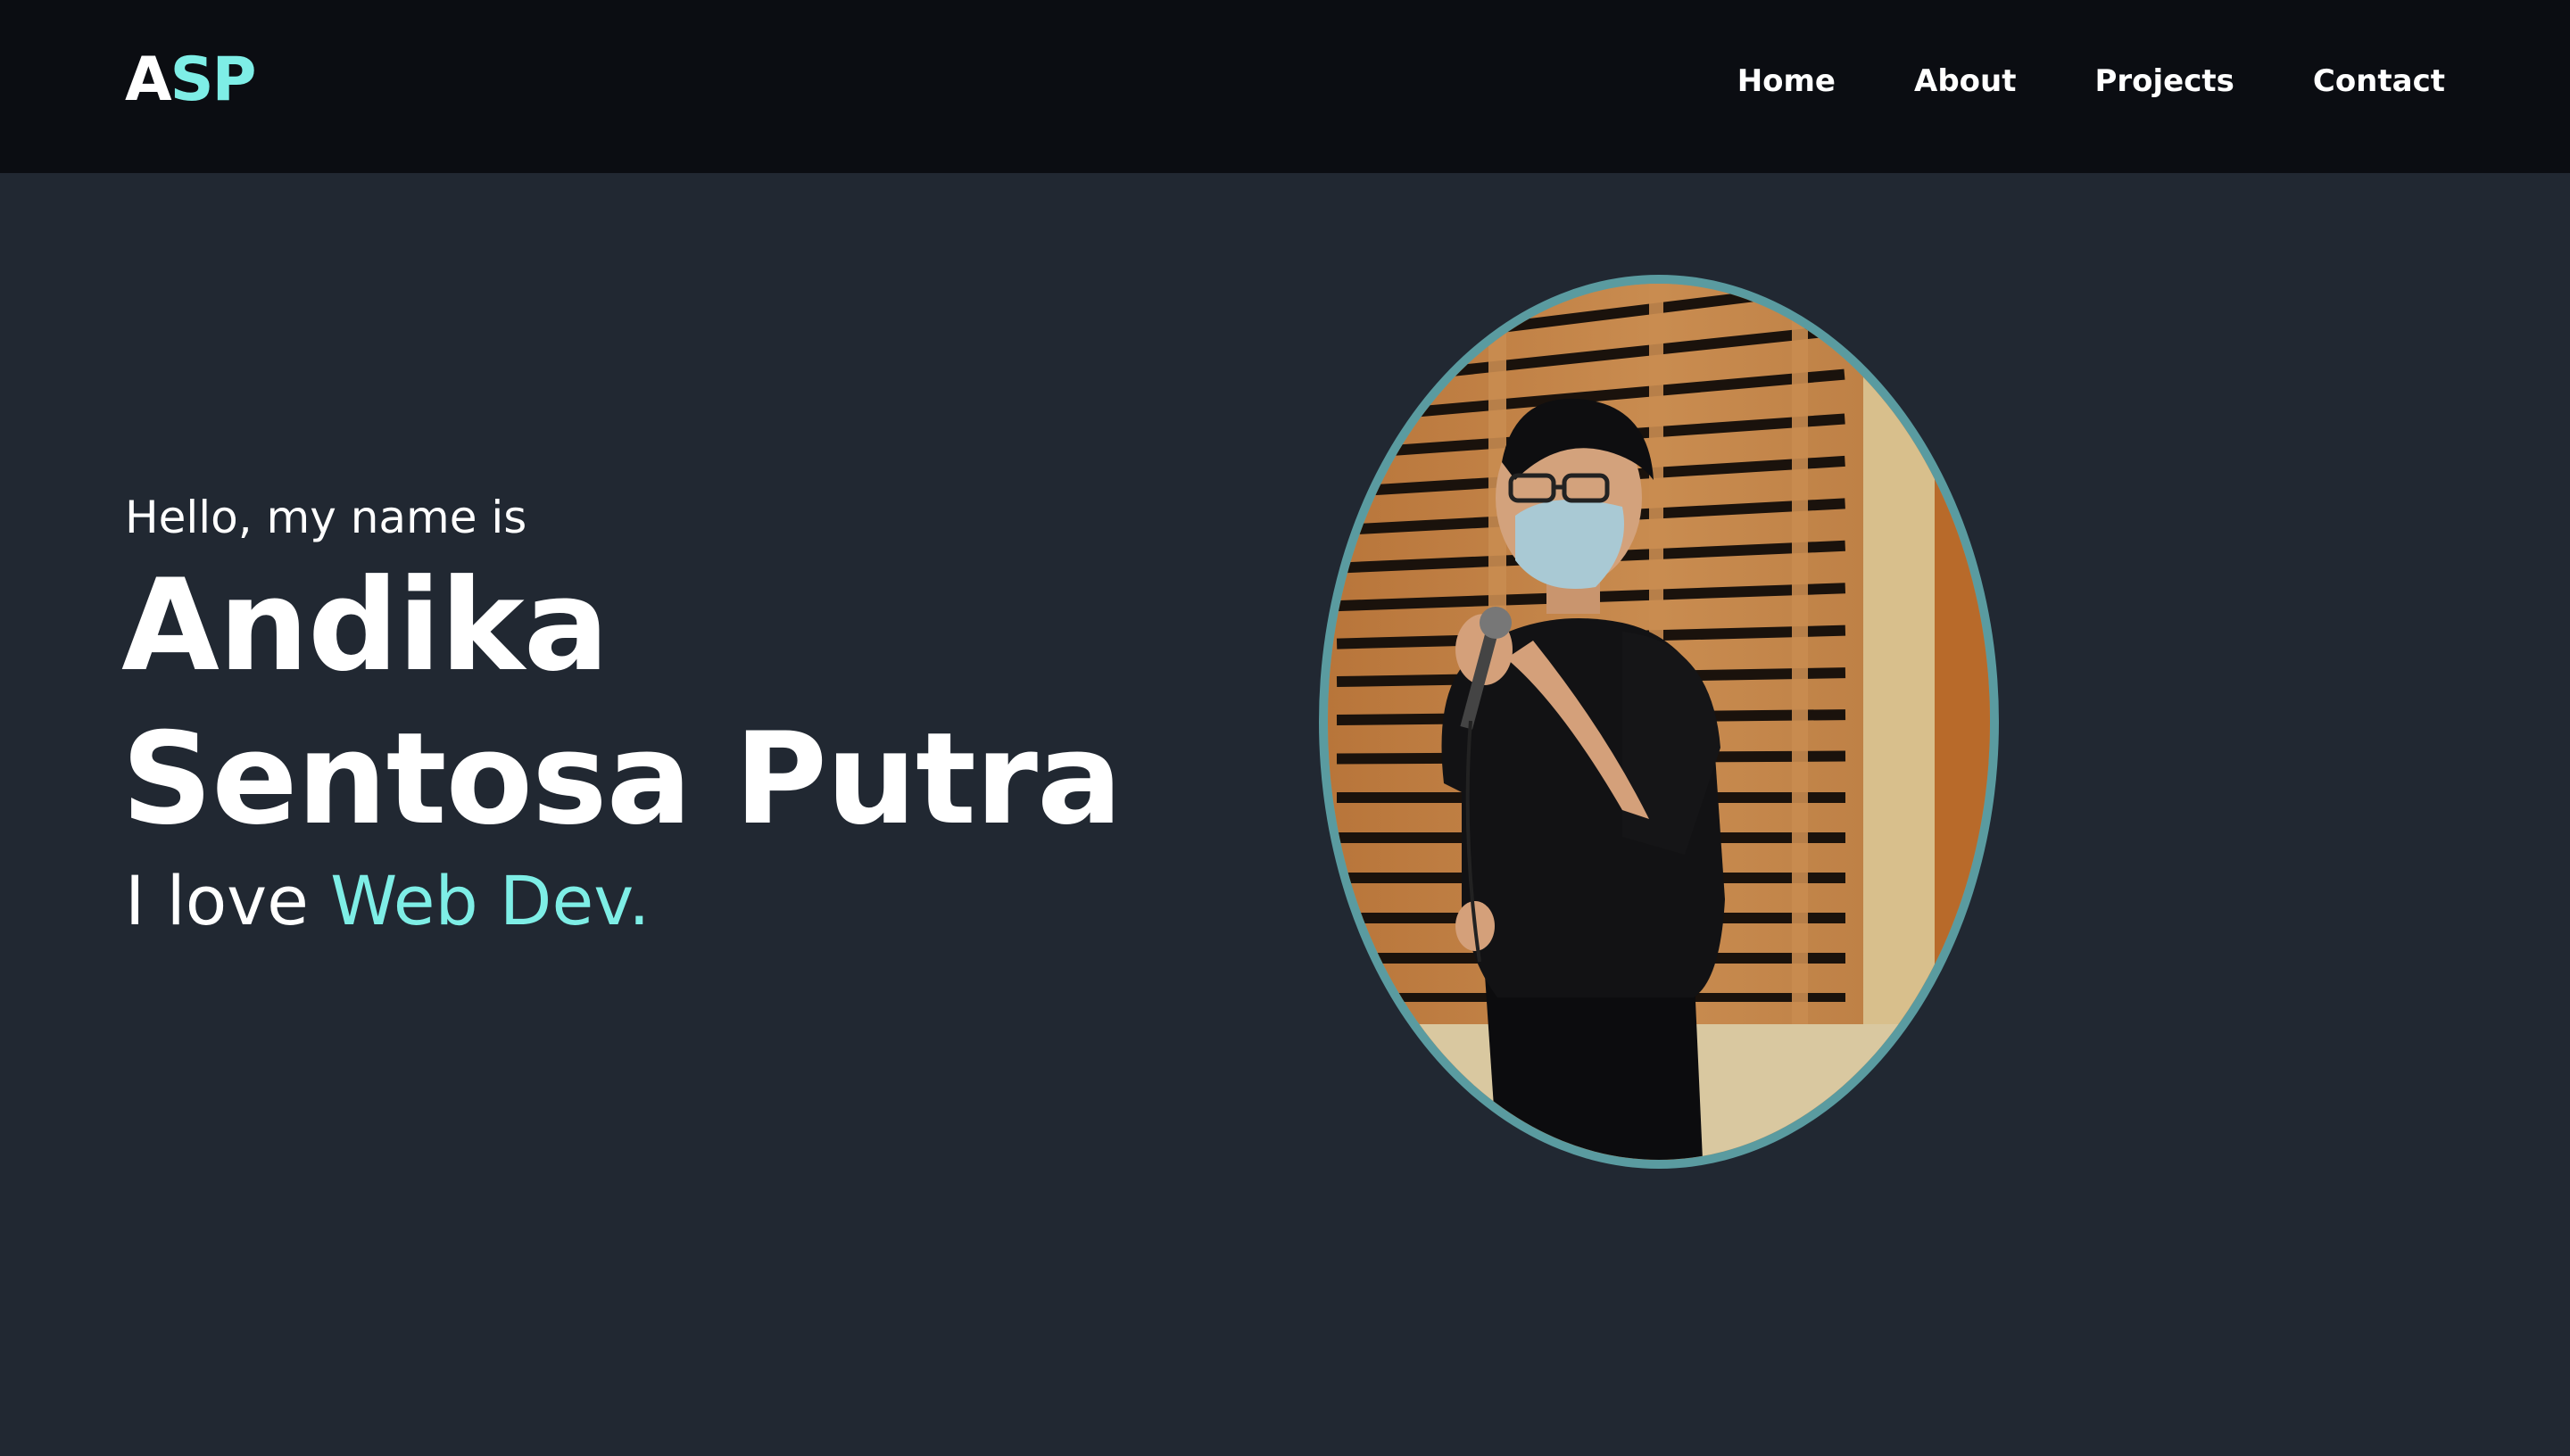  I want to click on nav-link-home: Home, so click(1786, 81).